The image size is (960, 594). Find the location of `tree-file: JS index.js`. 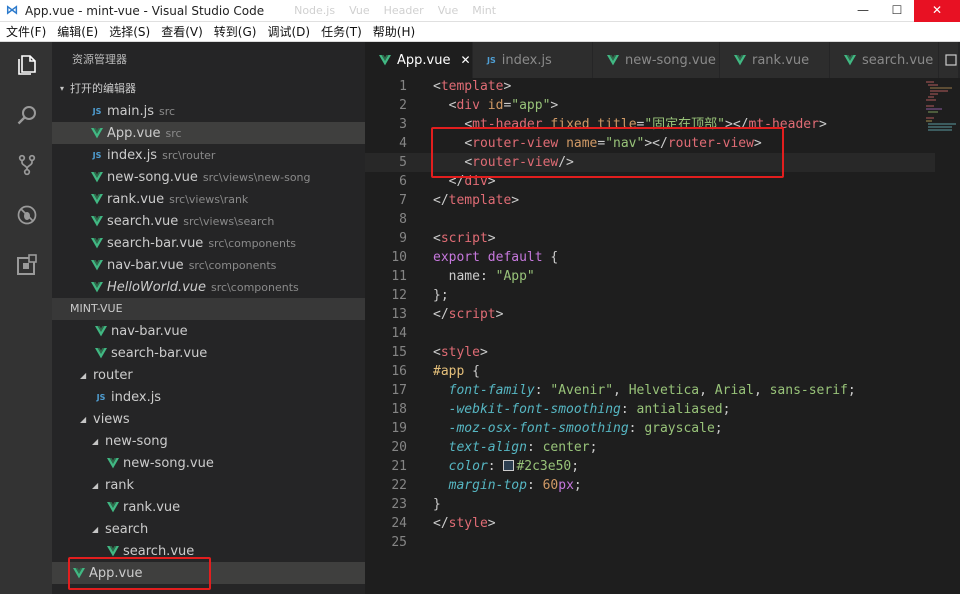

tree-file: JS index.js is located at coordinates (208, 397).